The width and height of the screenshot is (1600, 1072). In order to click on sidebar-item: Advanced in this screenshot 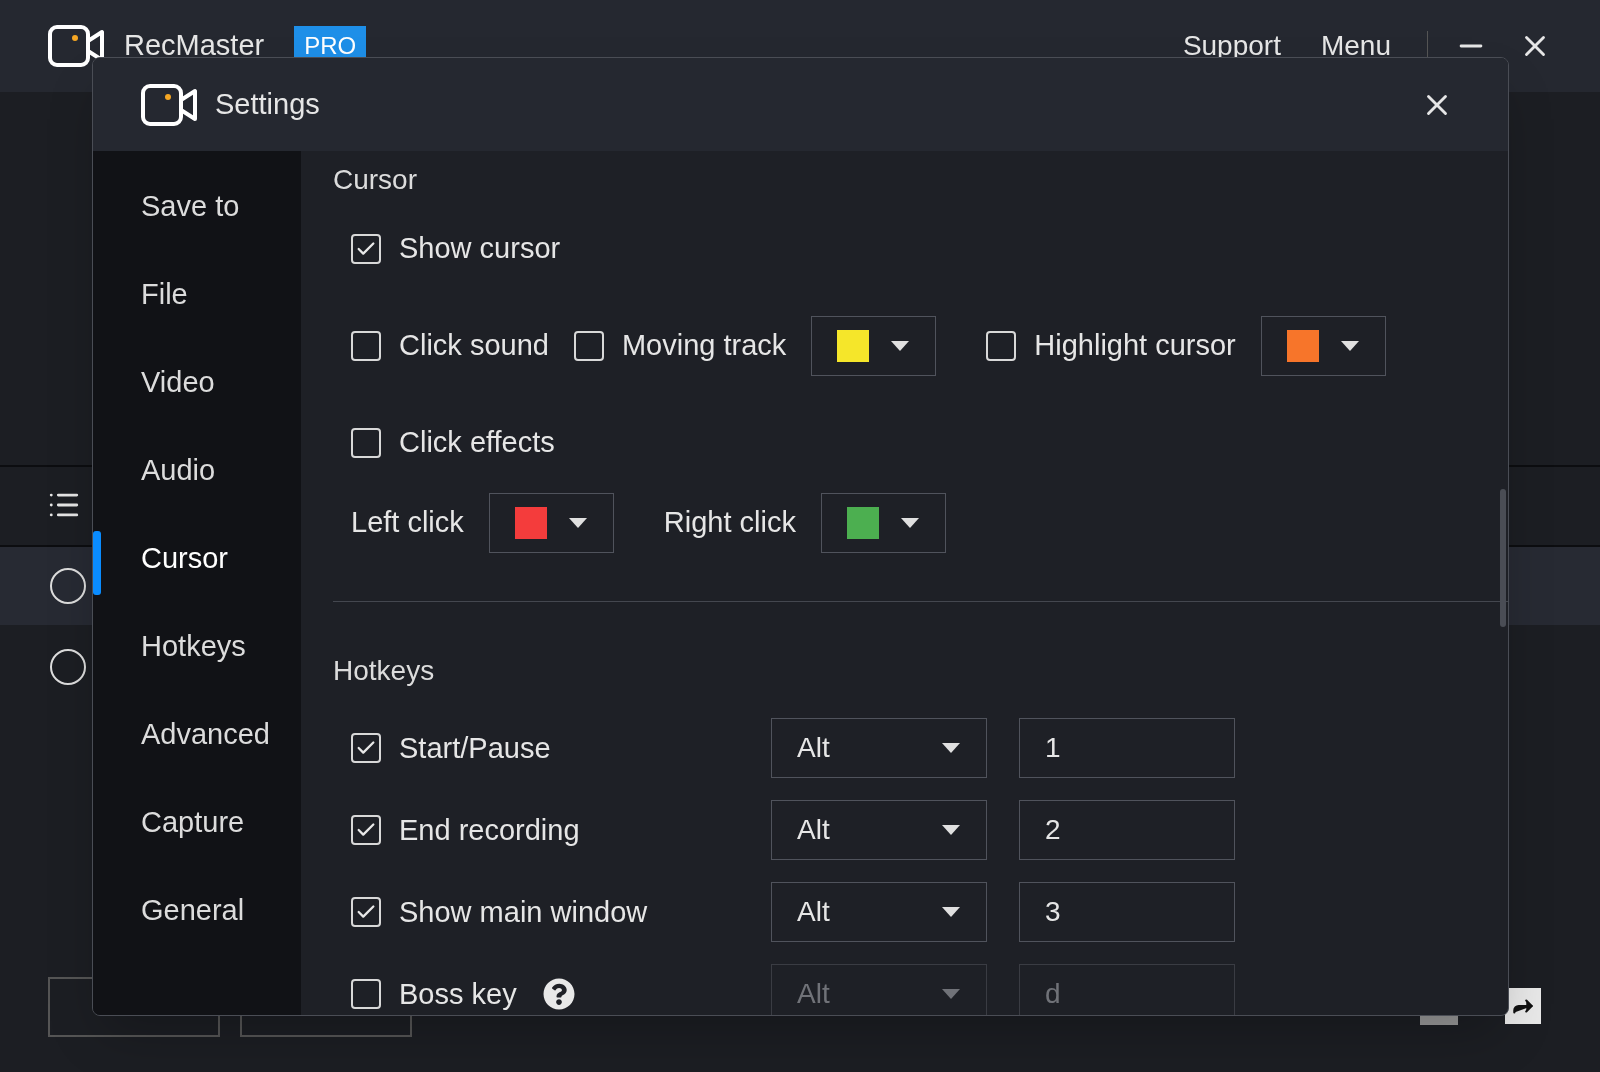, I will do `click(205, 735)`.